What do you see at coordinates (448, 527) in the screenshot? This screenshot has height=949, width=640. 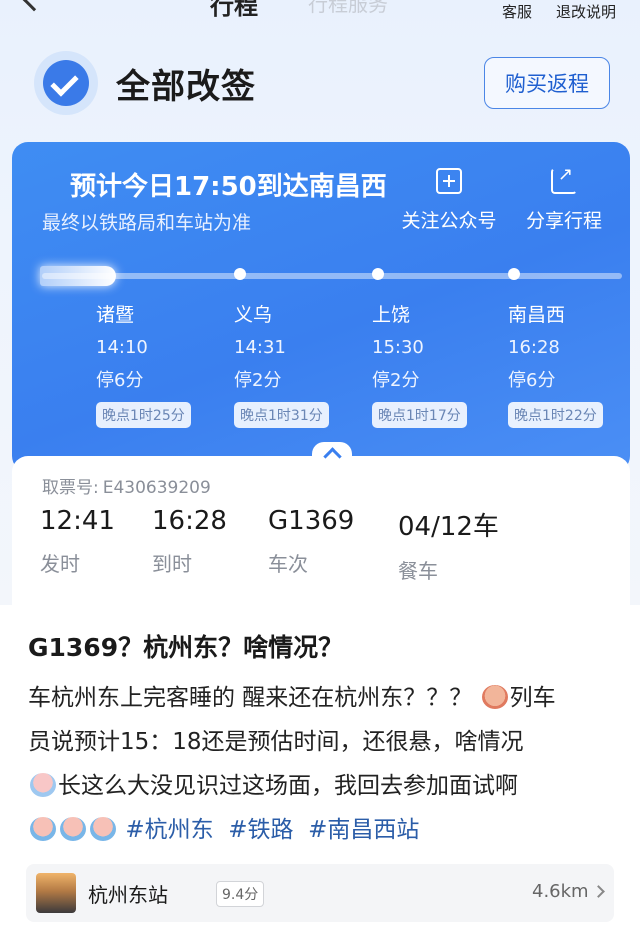 I see `field-value: 04/12车` at bounding box center [448, 527].